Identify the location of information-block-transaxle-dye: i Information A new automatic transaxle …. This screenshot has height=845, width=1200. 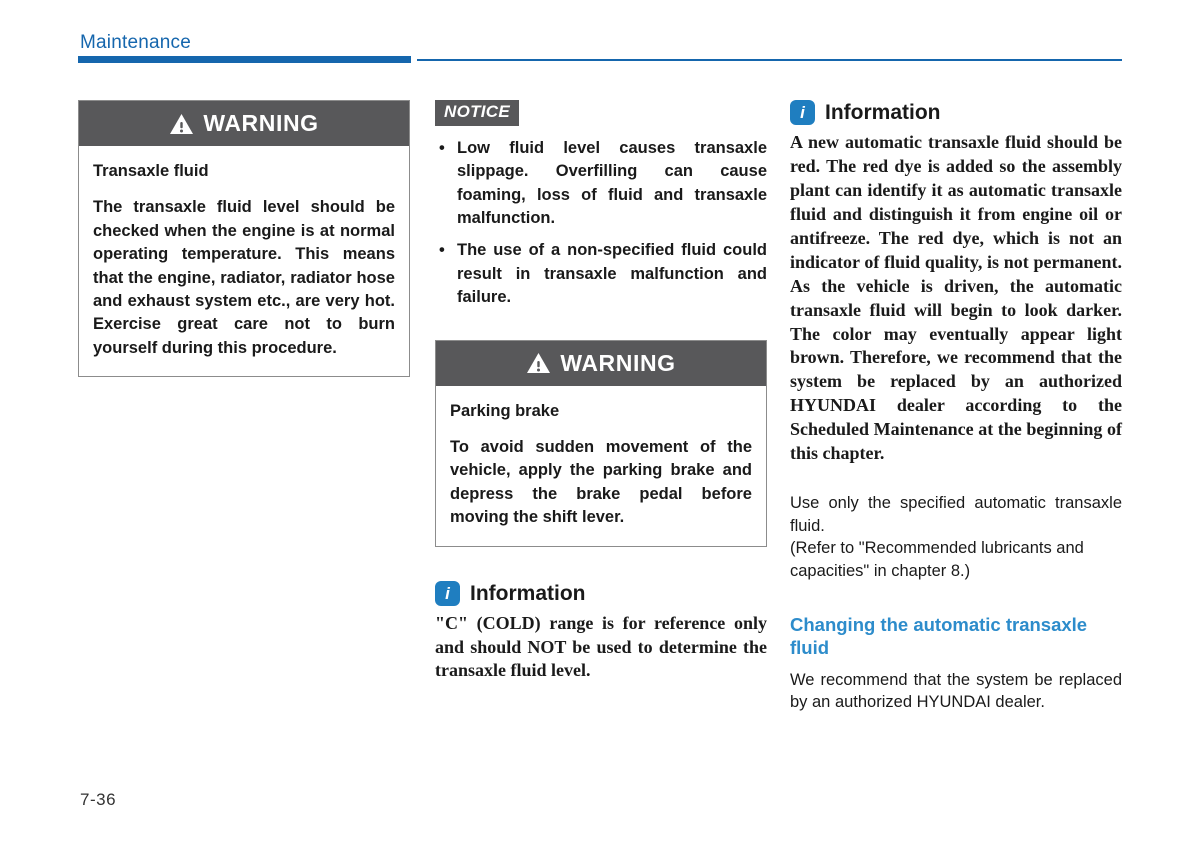
(956, 283).